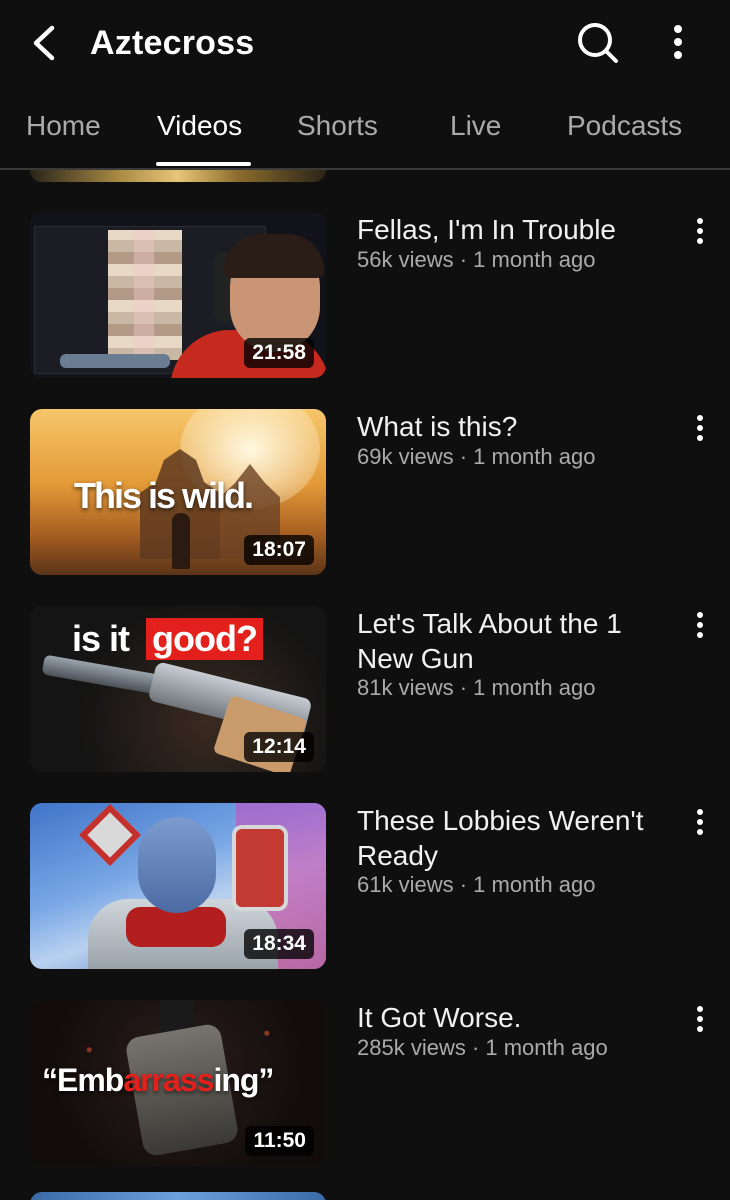 The width and height of the screenshot is (730, 1200). I want to click on duration-badge: 12:14, so click(279, 747).